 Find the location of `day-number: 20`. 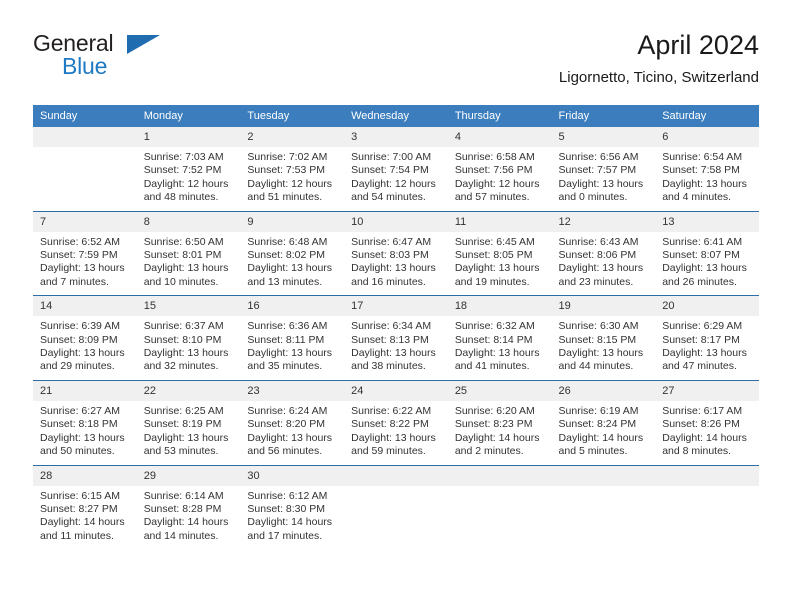

day-number: 20 is located at coordinates (707, 306).